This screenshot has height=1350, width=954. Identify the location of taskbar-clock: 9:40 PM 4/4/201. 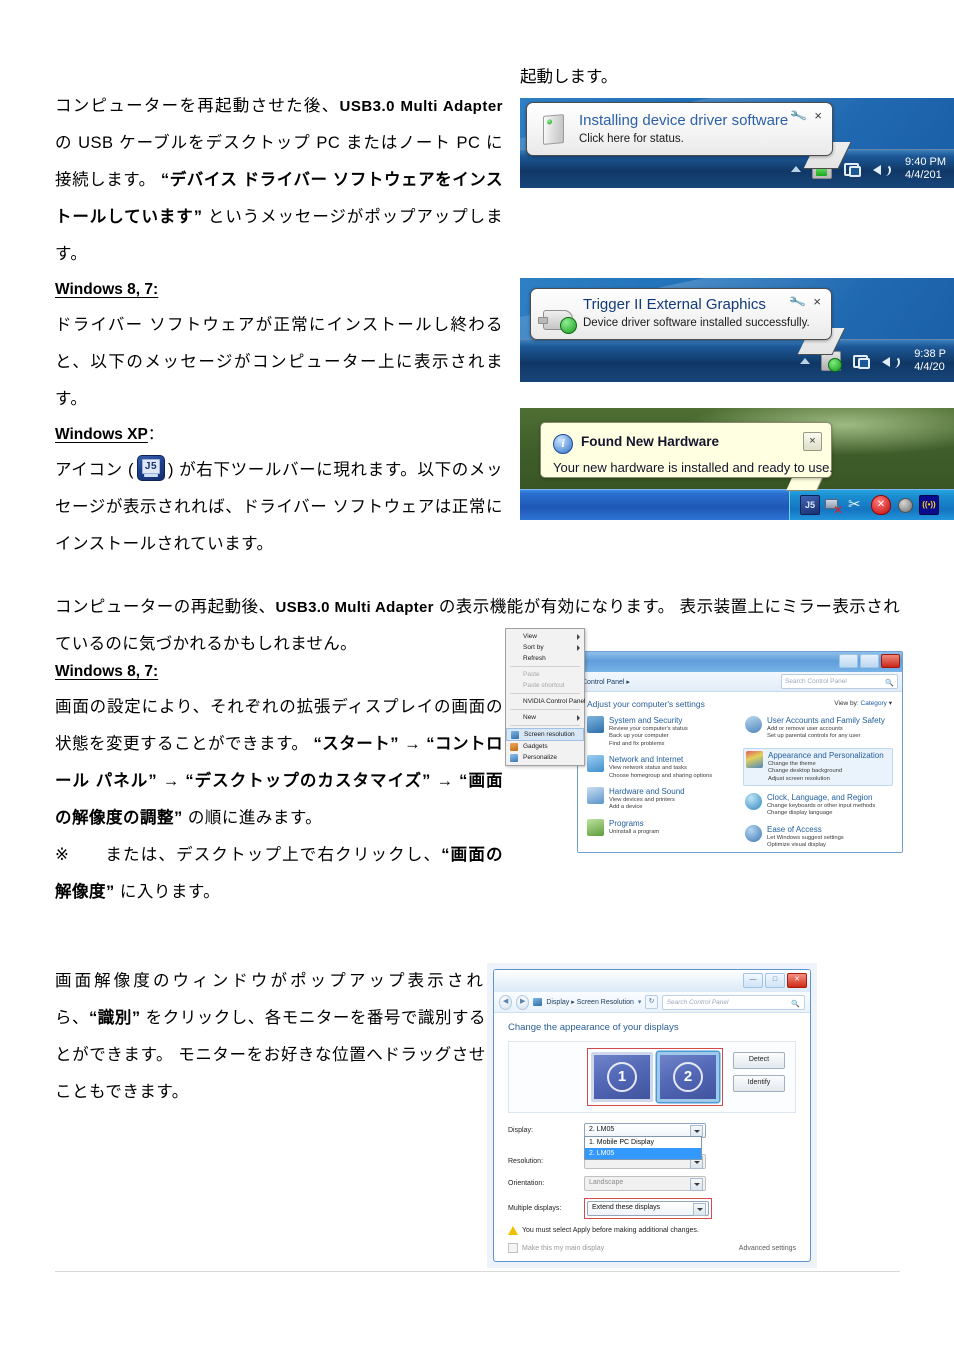
(923, 169).